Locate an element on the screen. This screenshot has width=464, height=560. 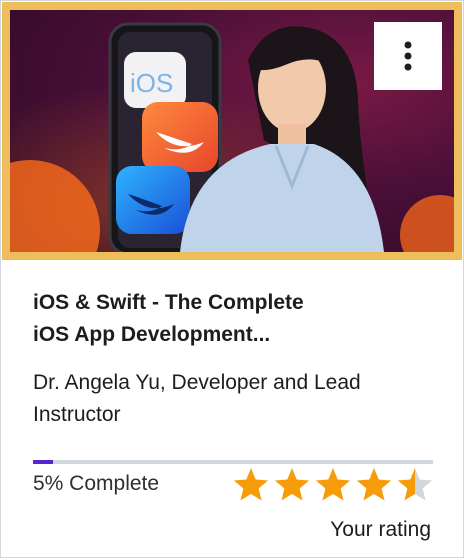
star-2-icon is located at coordinates (292, 484).